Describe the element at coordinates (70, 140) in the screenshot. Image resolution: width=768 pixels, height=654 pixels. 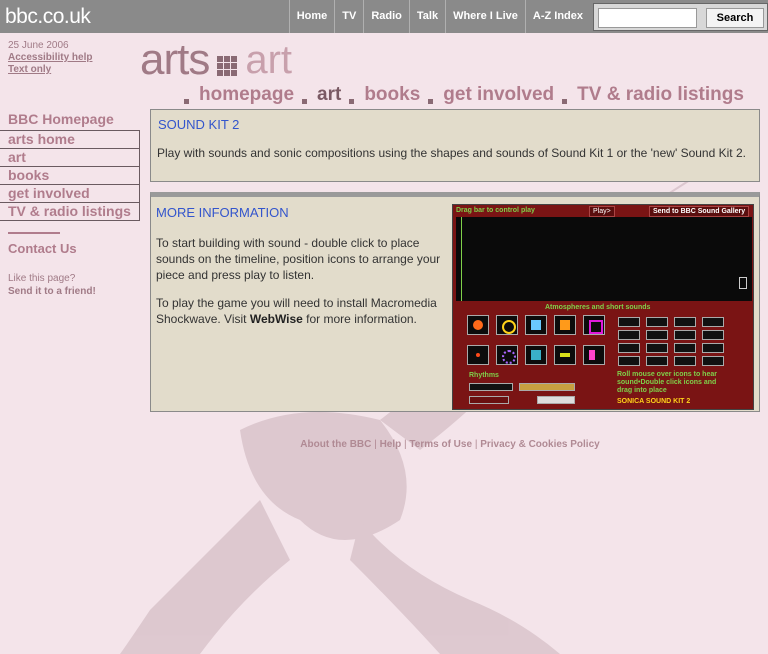
I see `menu-item-arts-home: arts home` at that location.